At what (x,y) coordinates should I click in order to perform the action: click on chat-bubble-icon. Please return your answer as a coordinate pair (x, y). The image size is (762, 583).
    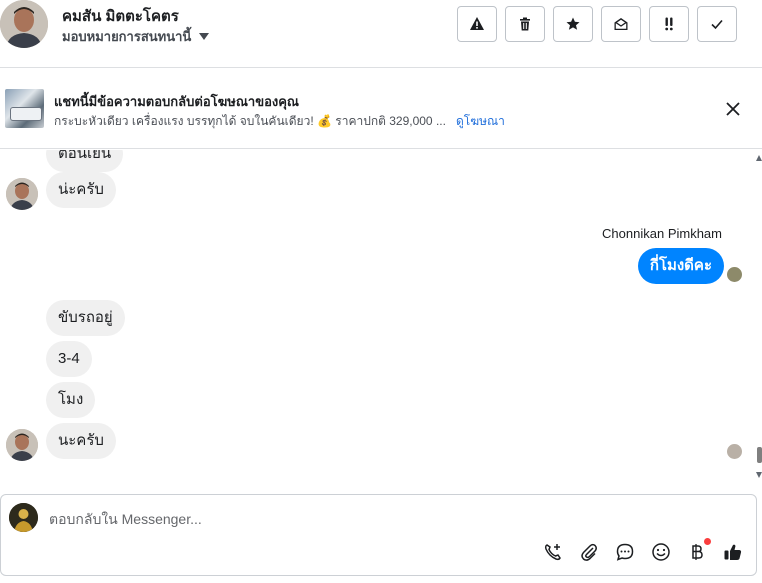
    Looking at the image, I should click on (625, 552).